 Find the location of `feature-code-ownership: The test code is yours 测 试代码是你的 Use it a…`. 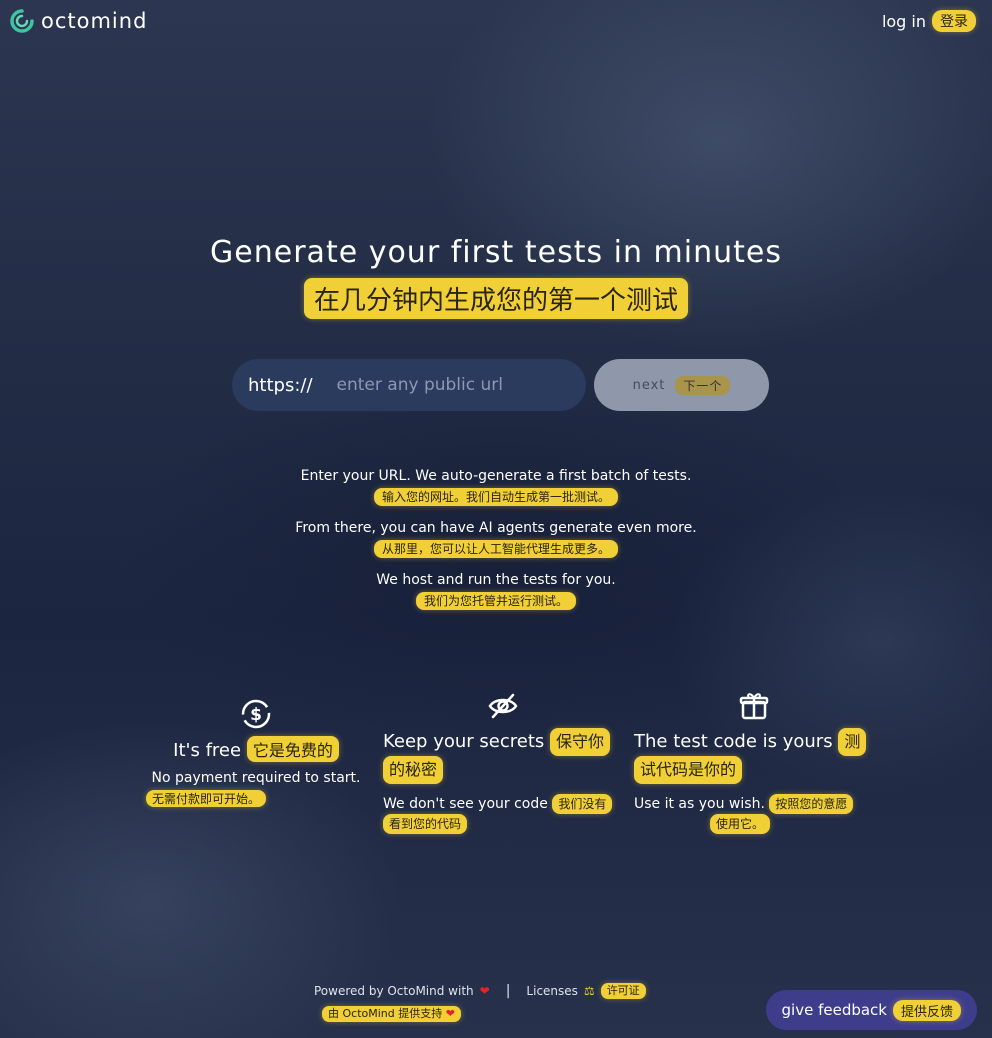

feature-code-ownership: The test code is yours 测 试代码是你的 Use it a… is located at coordinates (754, 762).